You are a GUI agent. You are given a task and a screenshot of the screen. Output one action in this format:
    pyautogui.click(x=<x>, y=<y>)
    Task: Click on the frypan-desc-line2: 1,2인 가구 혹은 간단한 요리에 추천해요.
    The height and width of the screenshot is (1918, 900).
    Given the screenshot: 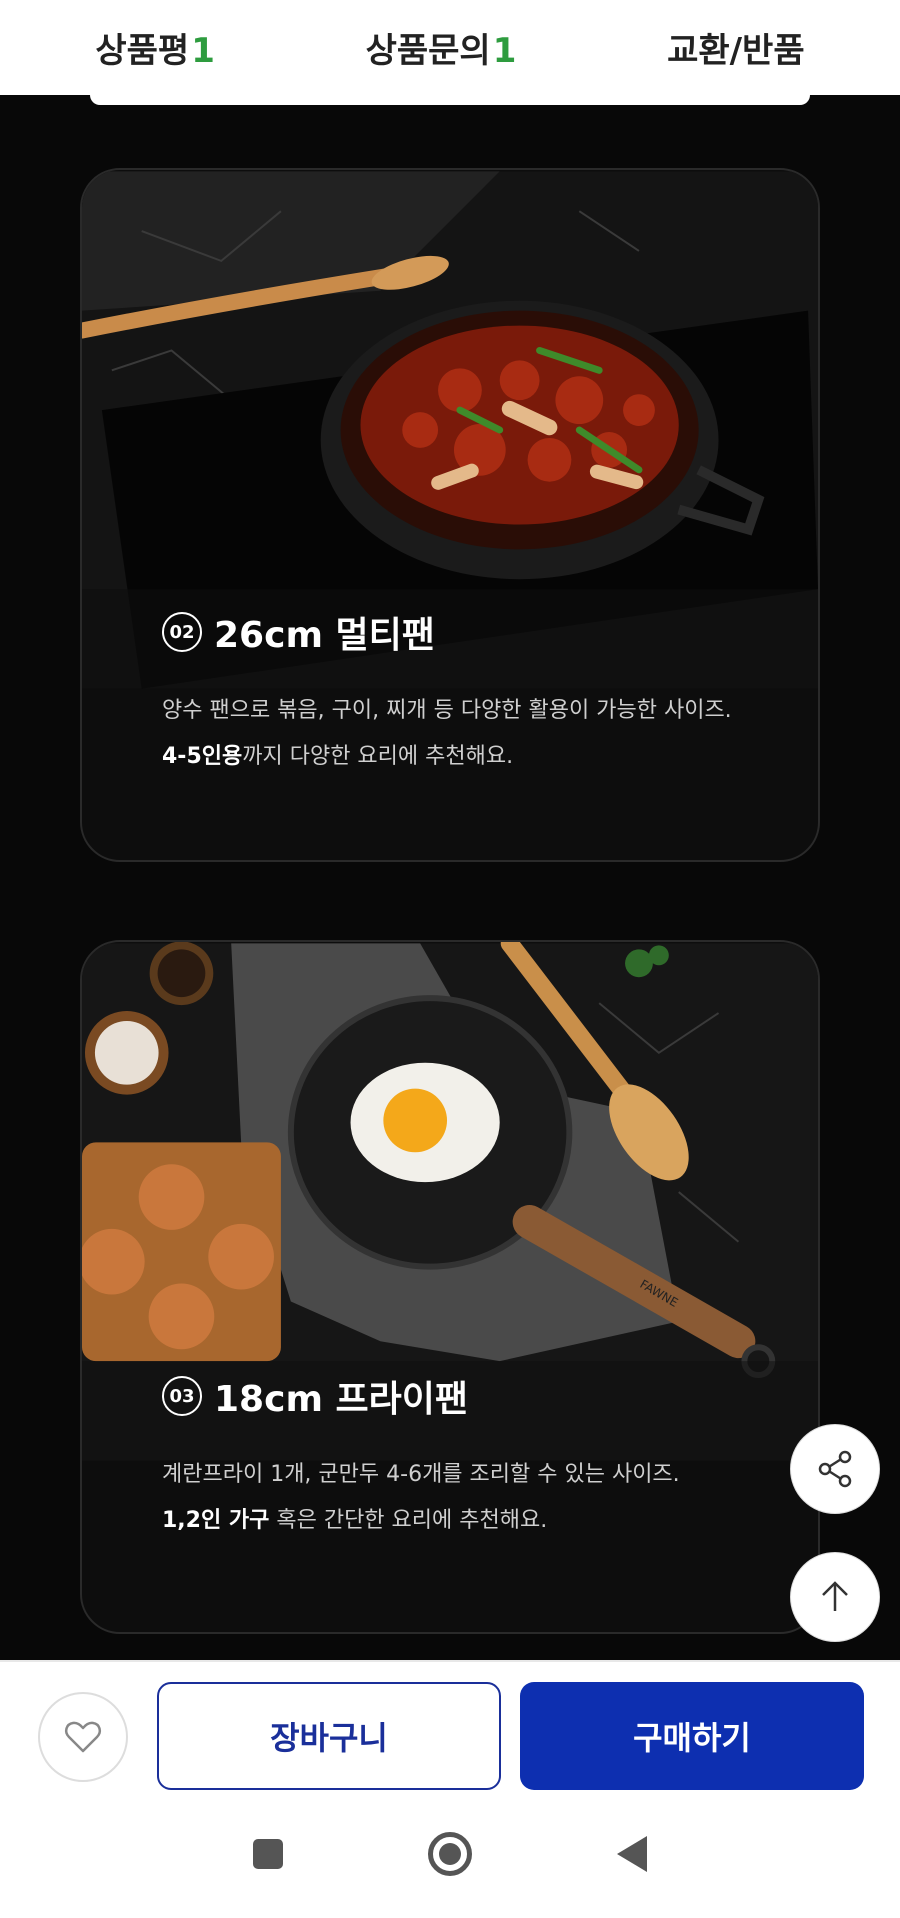 What is the action you would take?
    pyautogui.click(x=421, y=1521)
    